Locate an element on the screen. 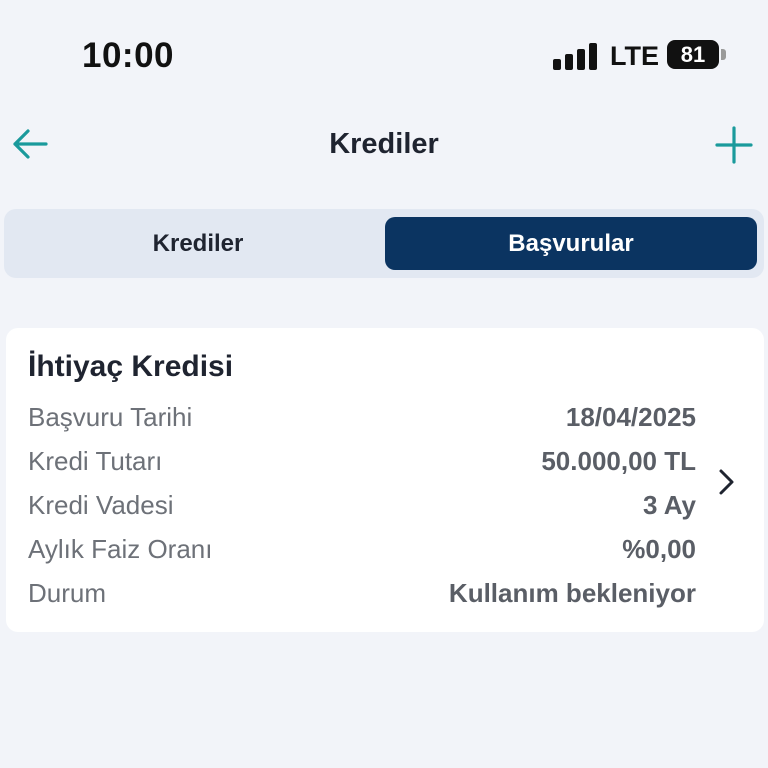 This screenshot has width=768, height=768. detail-label: Durum is located at coordinates (67, 593).